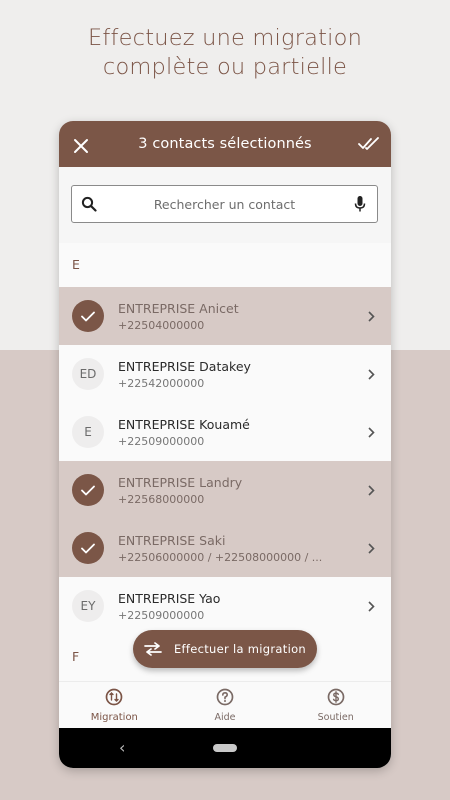  What do you see at coordinates (335, 717) in the screenshot?
I see `nav-label: Soutien` at bounding box center [335, 717].